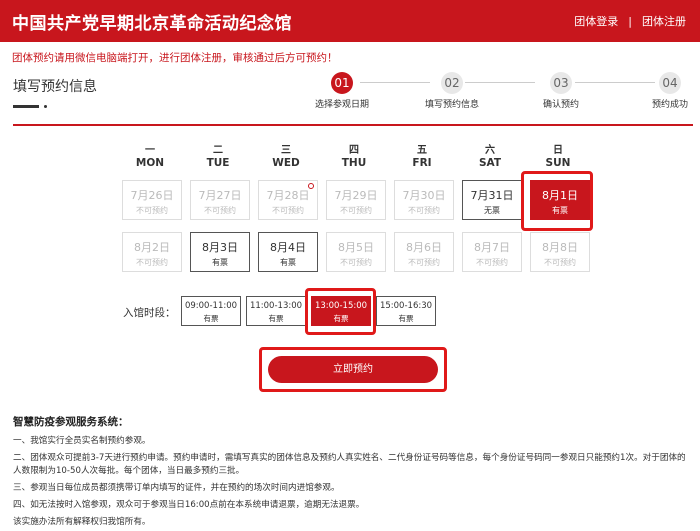 The width and height of the screenshot is (700, 531). Describe the element at coordinates (311, 186) in the screenshot. I see `holiday-icon` at that location.